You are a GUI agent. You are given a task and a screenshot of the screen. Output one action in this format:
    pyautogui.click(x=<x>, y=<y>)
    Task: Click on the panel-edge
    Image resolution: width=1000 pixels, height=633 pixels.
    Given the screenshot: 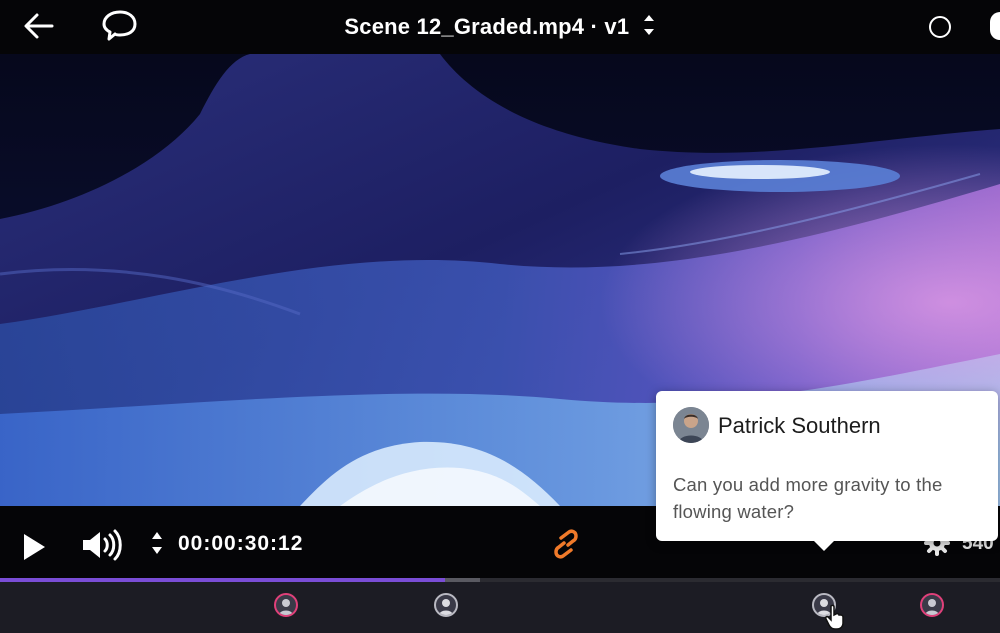 What is the action you would take?
    pyautogui.click(x=995, y=26)
    